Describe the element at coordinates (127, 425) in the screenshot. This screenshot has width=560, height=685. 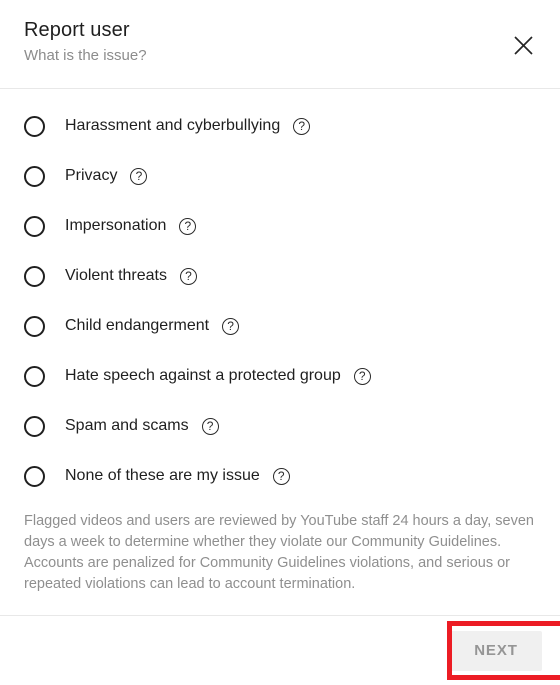
I see `option-label: Spam and scams` at that location.